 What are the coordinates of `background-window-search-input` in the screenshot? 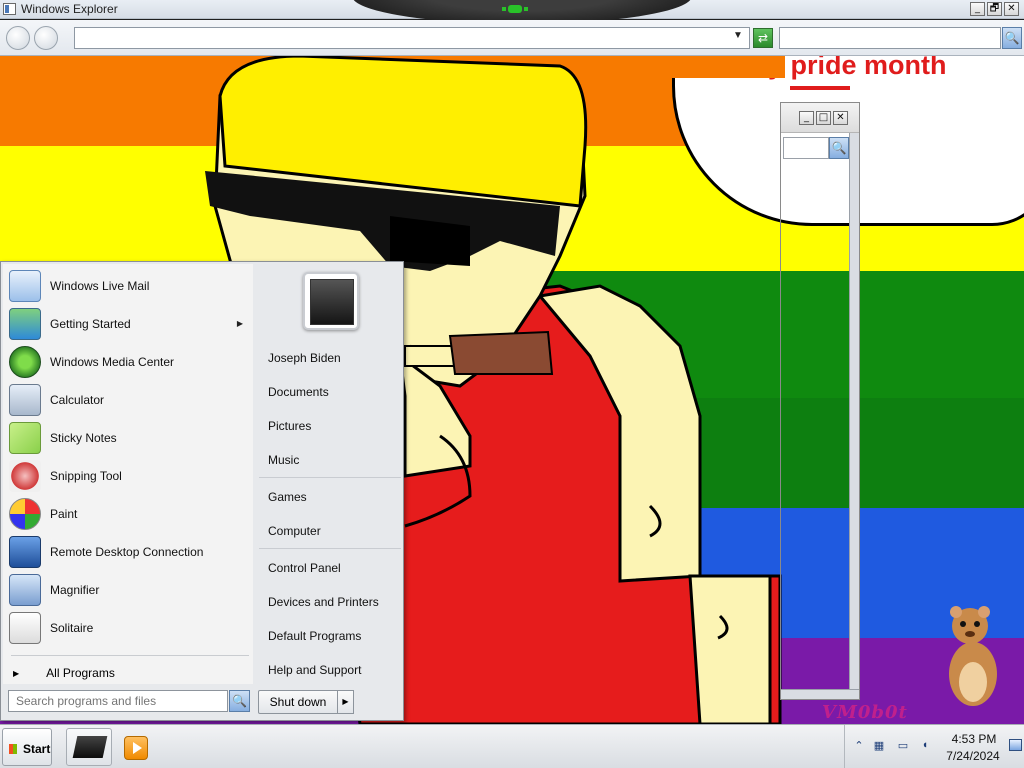 It's located at (806, 148).